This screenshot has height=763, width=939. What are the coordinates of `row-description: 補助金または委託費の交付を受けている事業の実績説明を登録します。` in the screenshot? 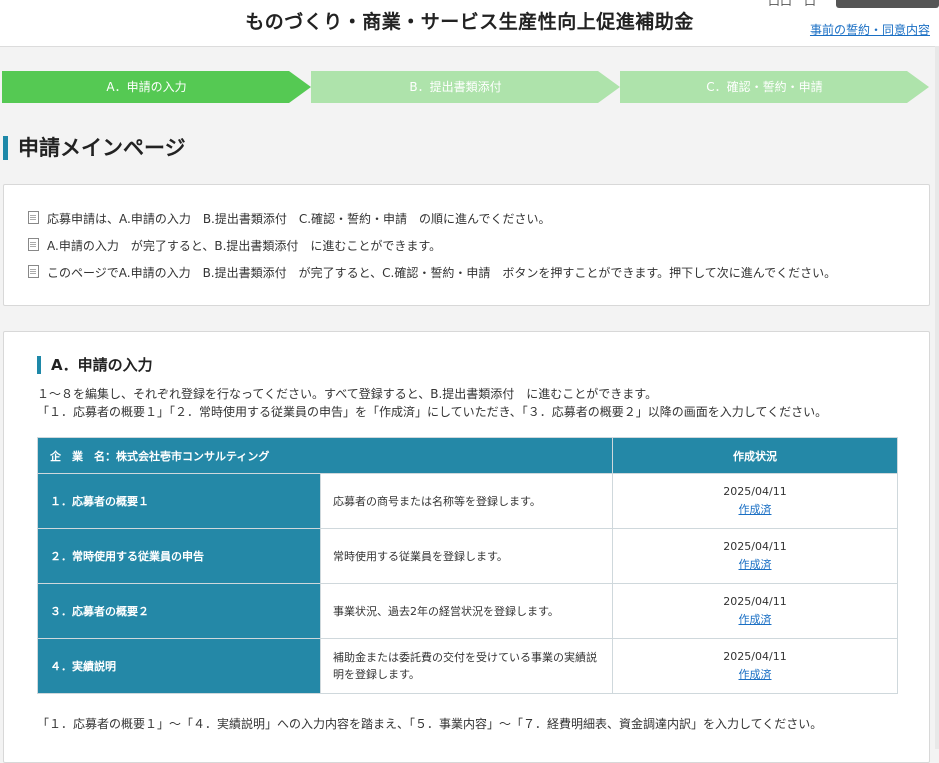 It's located at (466, 666).